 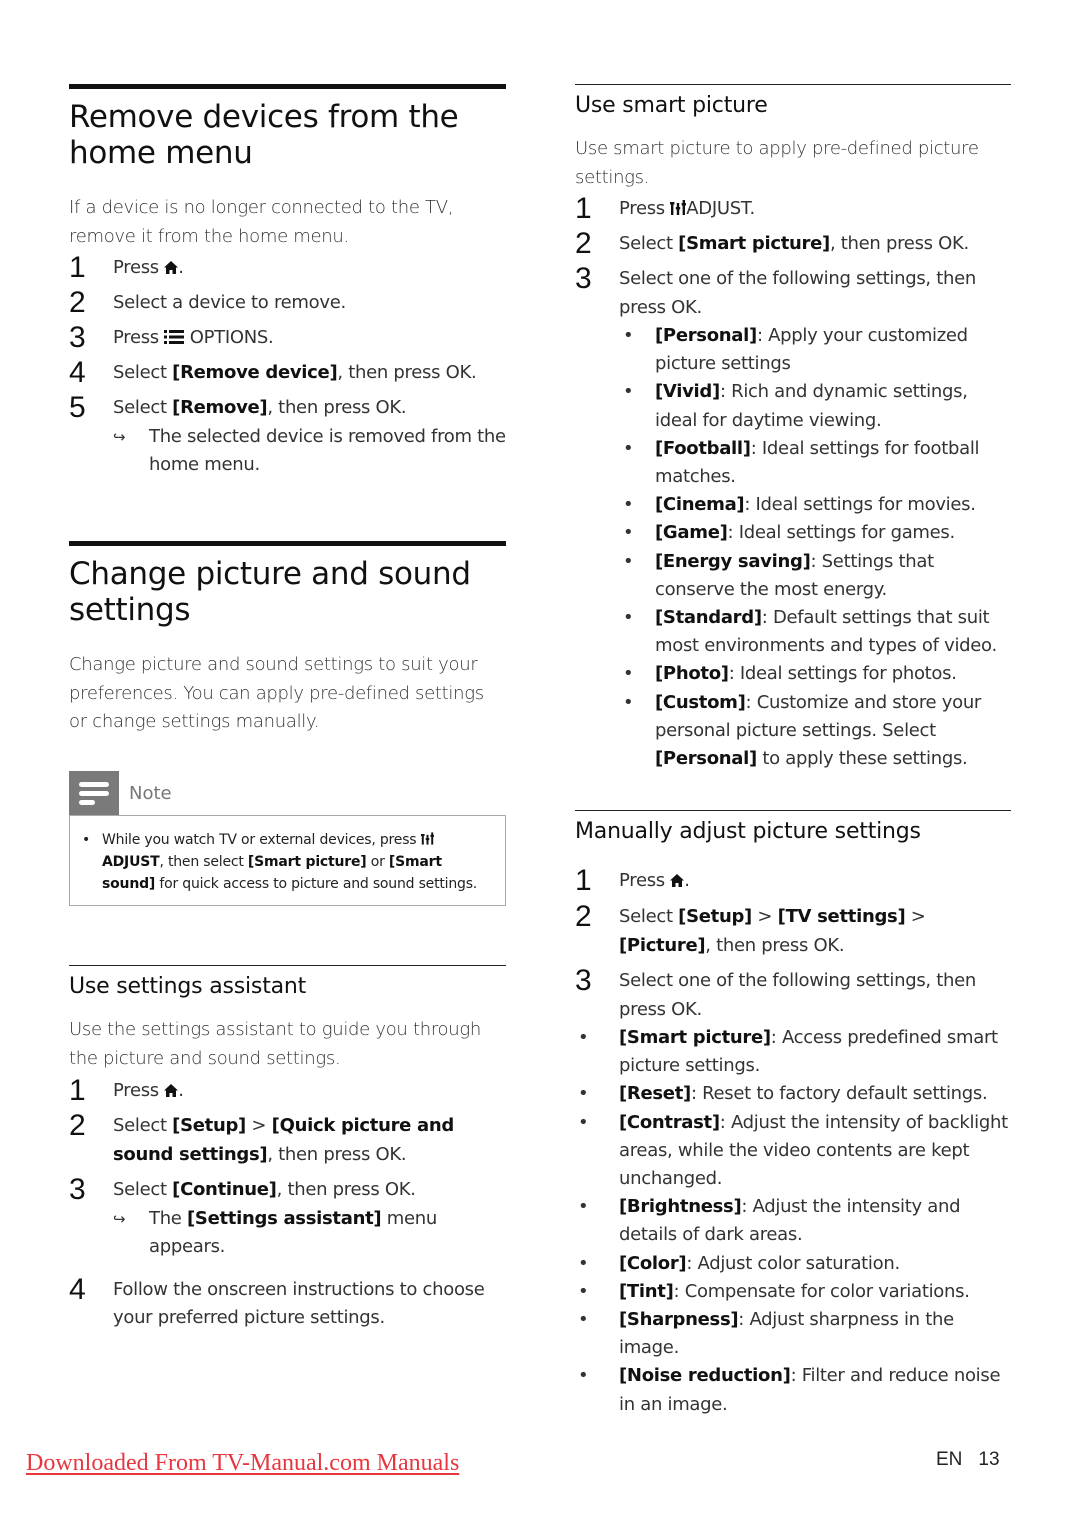 I want to click on list-item: • [Cinema]: Ideal settings for movies., so click(x=799, y=505).